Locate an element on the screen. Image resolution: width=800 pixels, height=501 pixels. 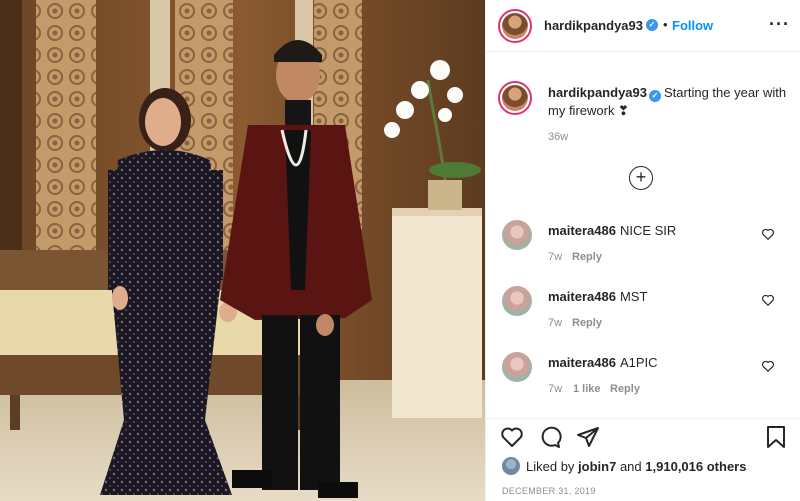
caption-verified-icon: ✓ is located at coordinates (655, 96).